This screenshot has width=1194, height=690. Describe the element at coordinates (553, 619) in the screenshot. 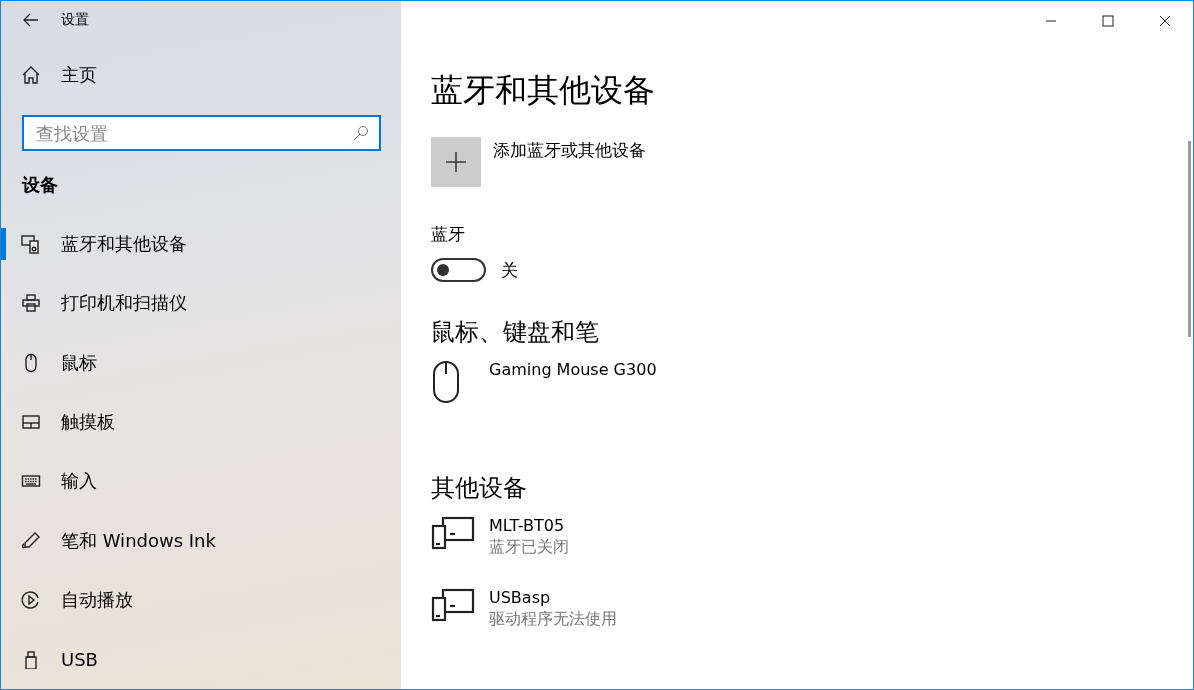

I see `device-status: 驱动程序无法使用` at that location.